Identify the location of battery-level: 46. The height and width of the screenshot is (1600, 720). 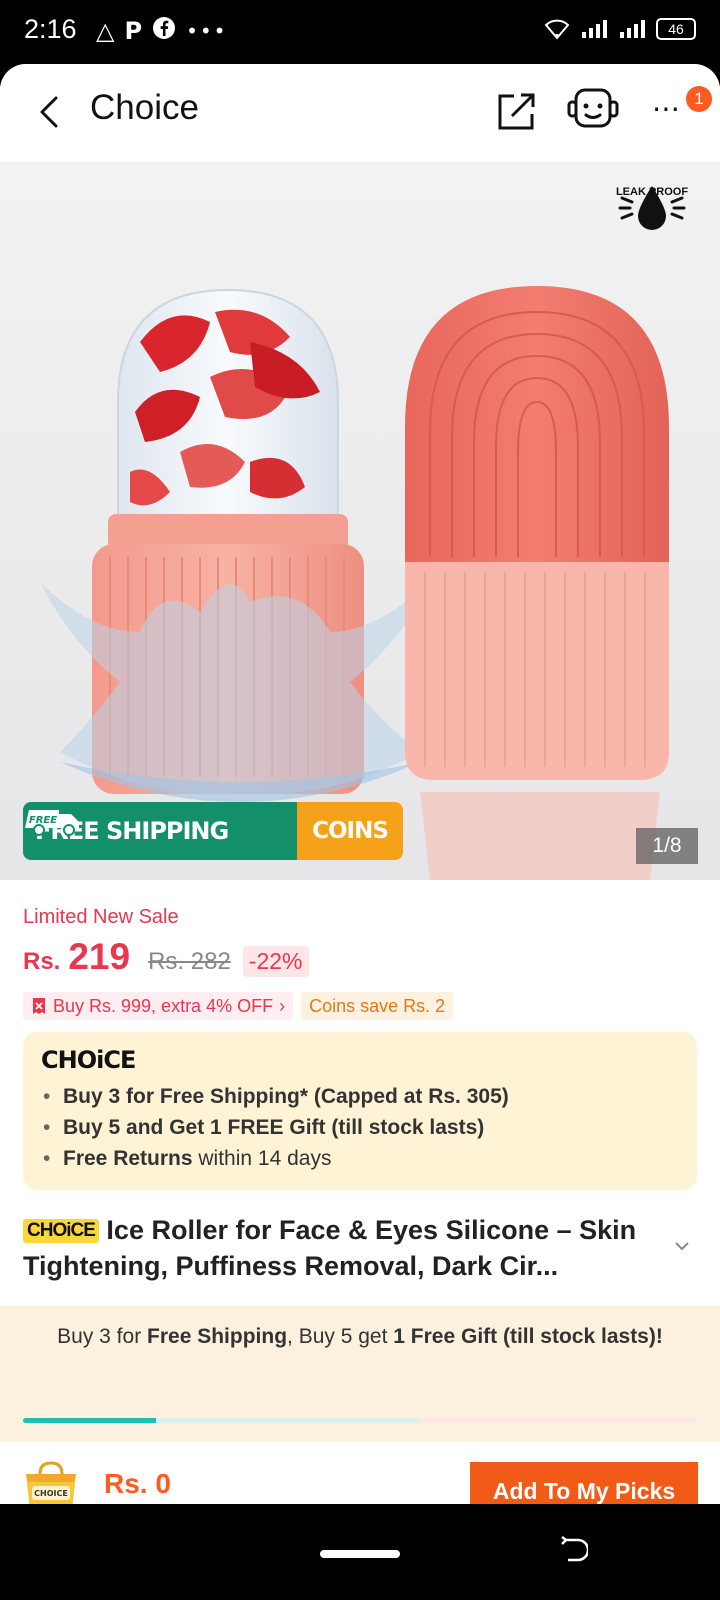
(676, 29).